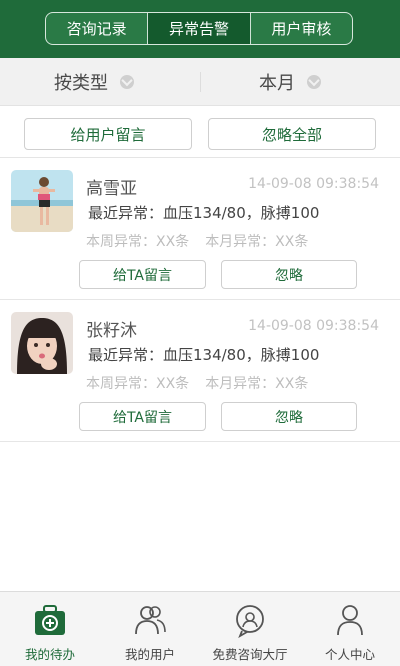  I want to click on nav-label: 我的待办, so click(49, 654).